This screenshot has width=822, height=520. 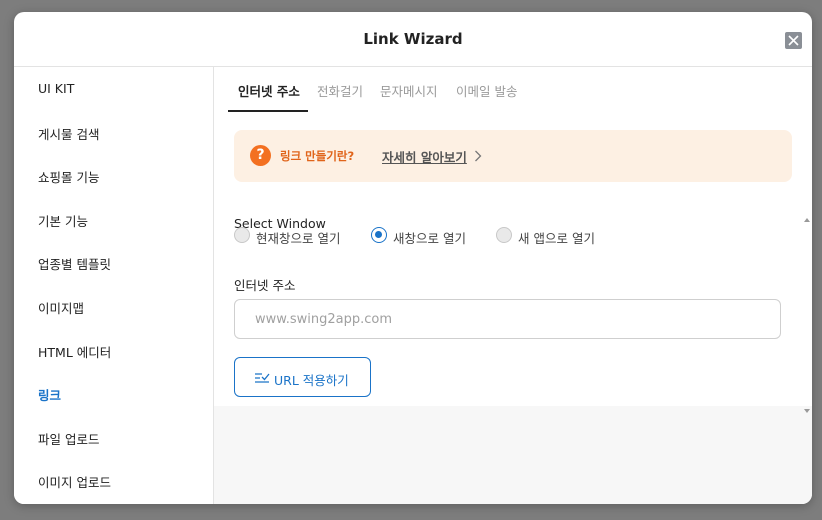 I want to click on tab-sms: 문자메시지, so click(x=409, y=90).